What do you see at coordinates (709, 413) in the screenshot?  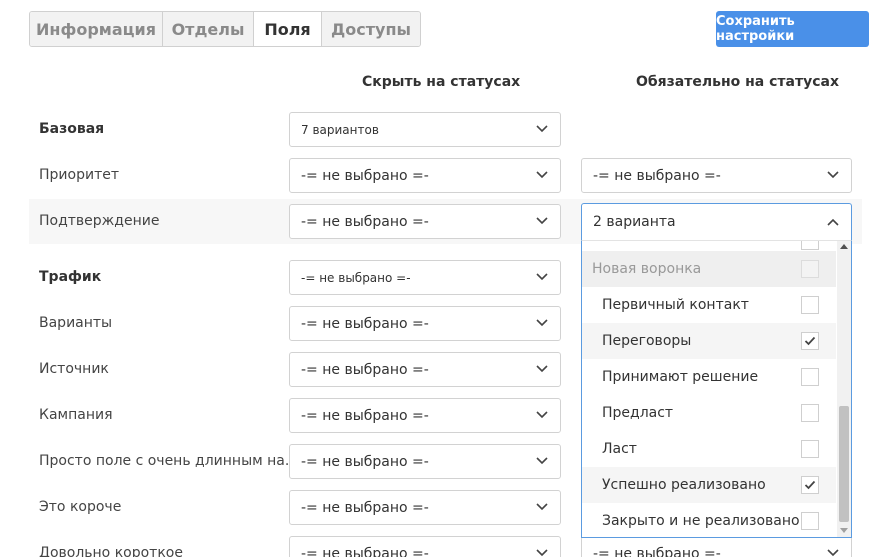 I see `dropdown-option: Предласт` at bounding box center [709, 413].